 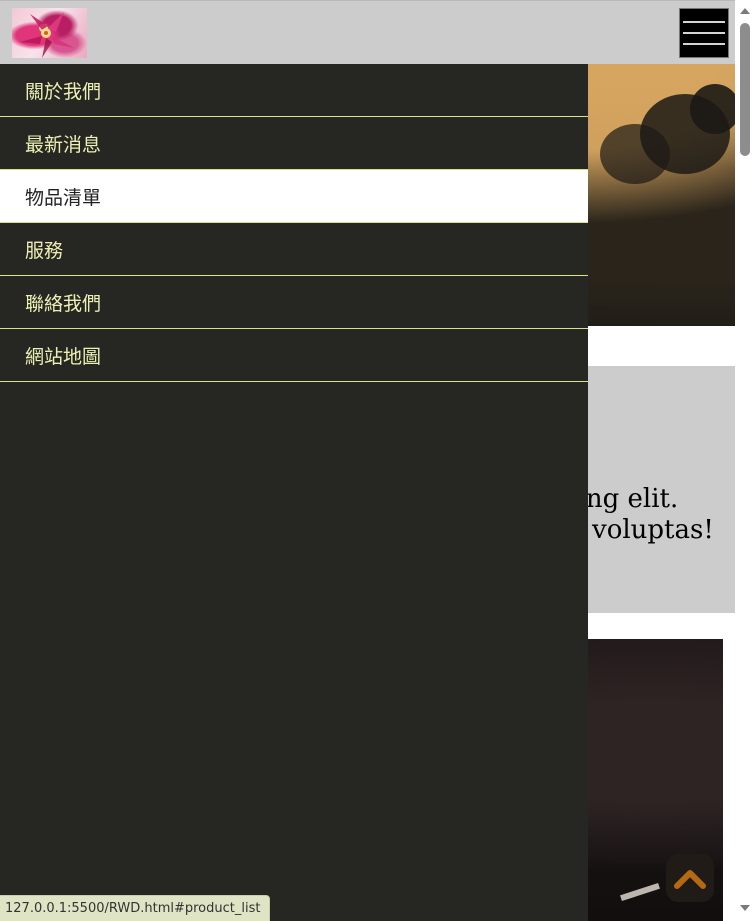 I want to click on nav-item-sitemap: 網站地圖, so click(x=294, y=355).